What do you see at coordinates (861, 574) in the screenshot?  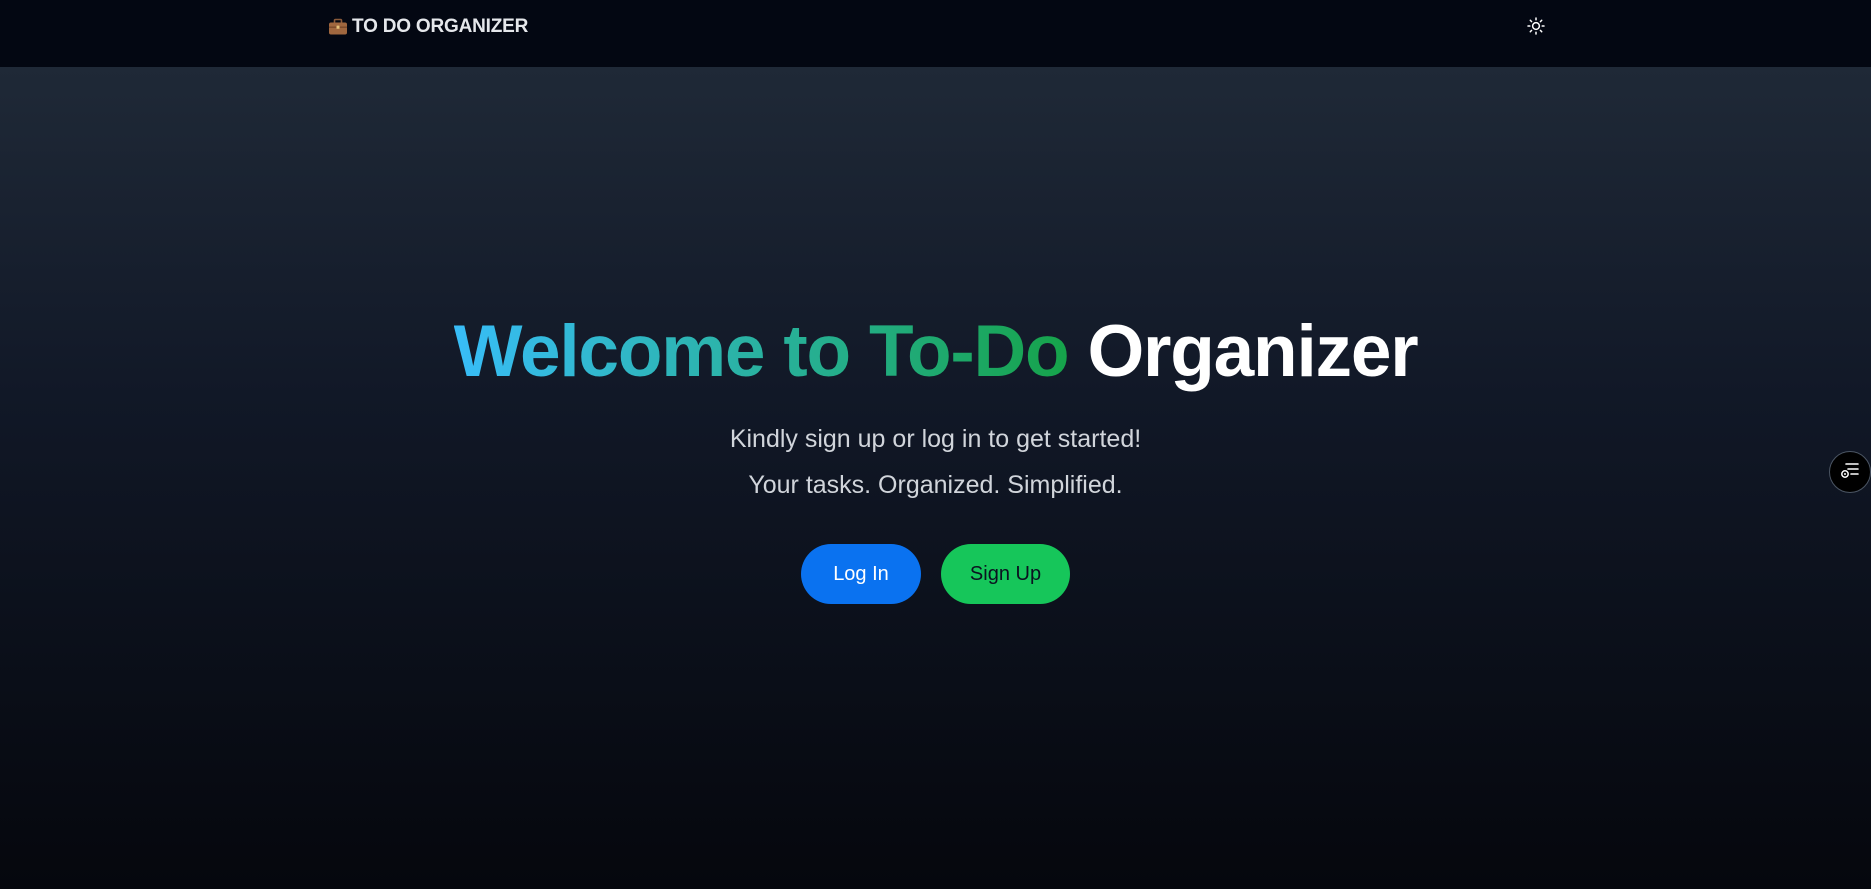 I see `login-button: Log In` at bounding box center [861, 574].